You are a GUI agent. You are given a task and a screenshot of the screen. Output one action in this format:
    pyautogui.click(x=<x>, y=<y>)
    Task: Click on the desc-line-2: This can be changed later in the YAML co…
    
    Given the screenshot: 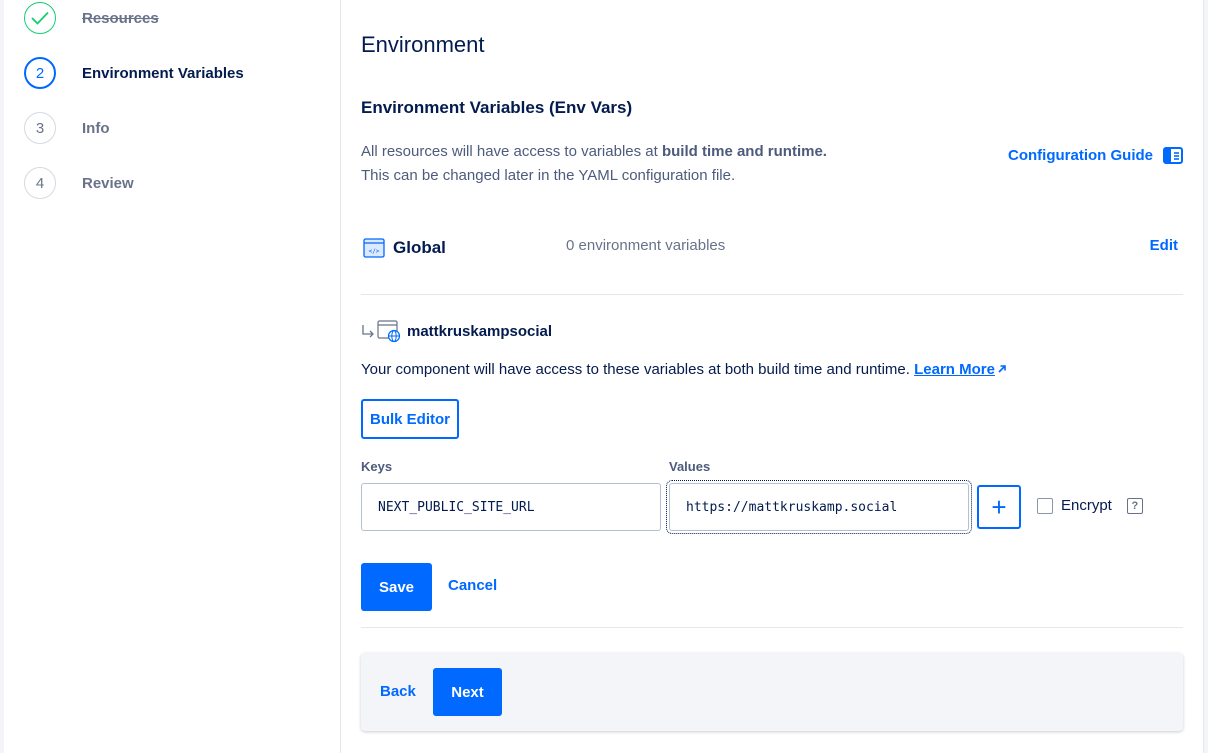 What is the action you would take?
    pyautogui.click(x=548, y=175)
    